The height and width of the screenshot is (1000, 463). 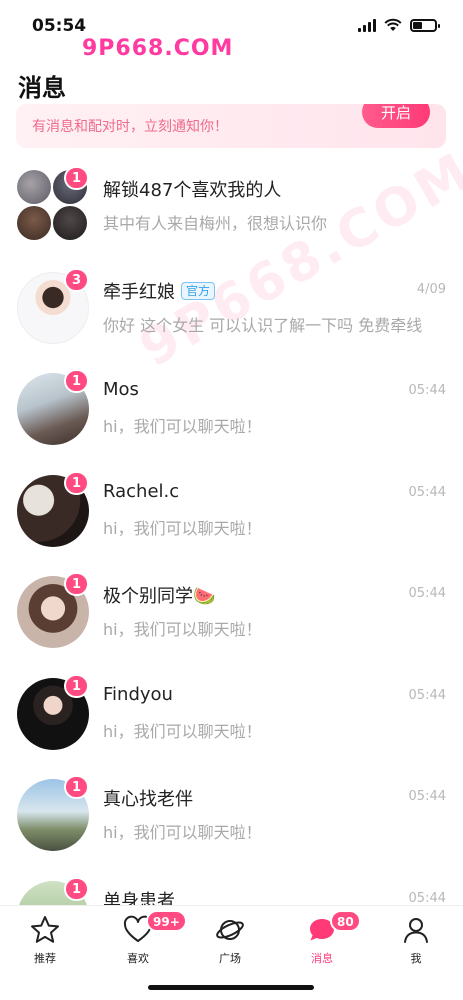 I want to click on star-icon, so click(x=45, y=929).